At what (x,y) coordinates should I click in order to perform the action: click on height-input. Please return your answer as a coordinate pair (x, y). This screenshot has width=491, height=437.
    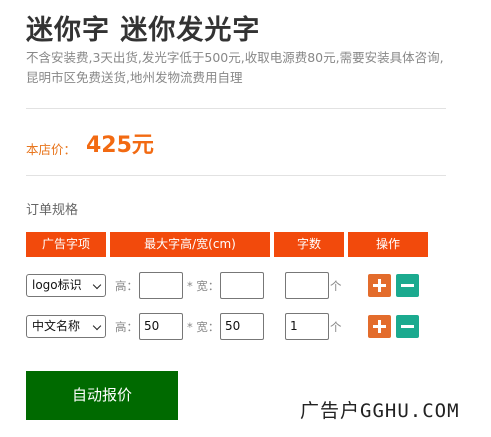
    Looking at the image, I should click on (161, 285).